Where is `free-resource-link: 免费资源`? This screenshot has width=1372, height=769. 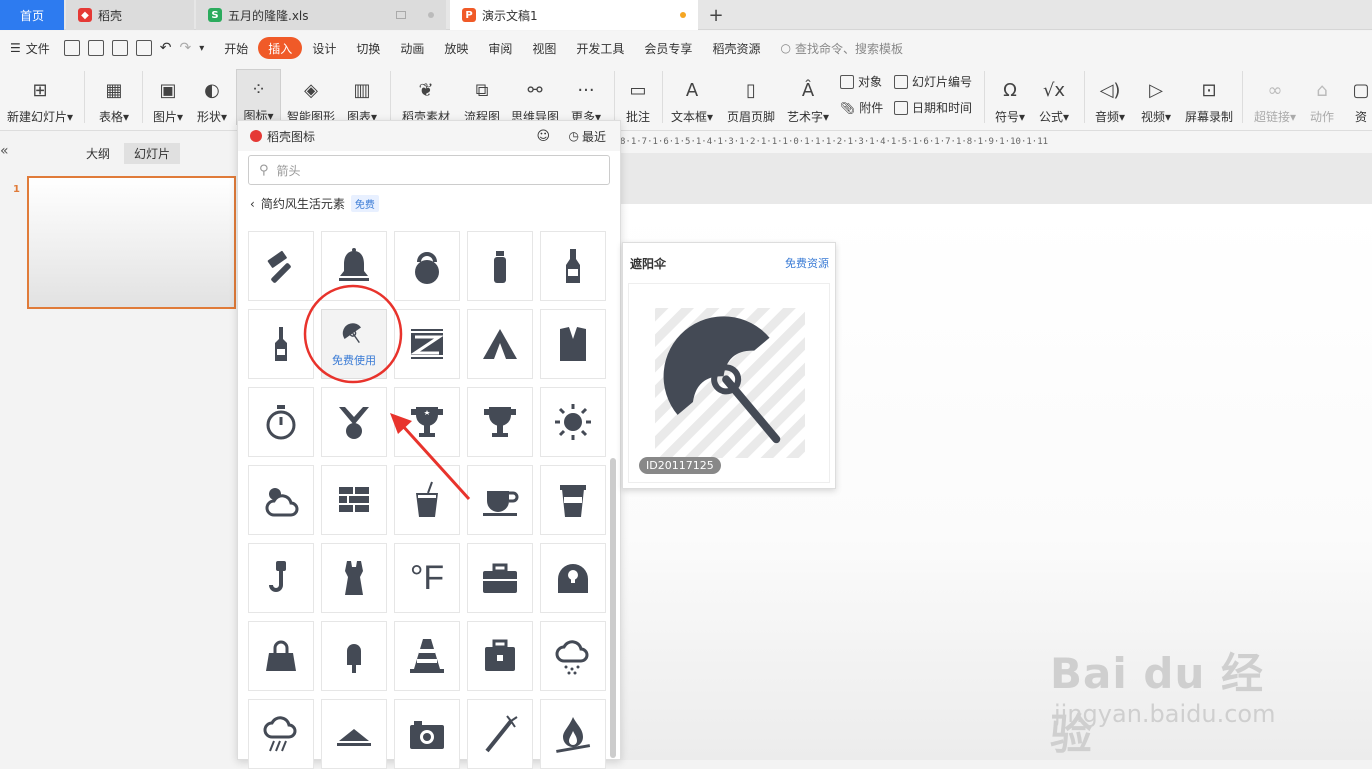
free-resource-link: 免费资源 is located at coordinates (807, 263).